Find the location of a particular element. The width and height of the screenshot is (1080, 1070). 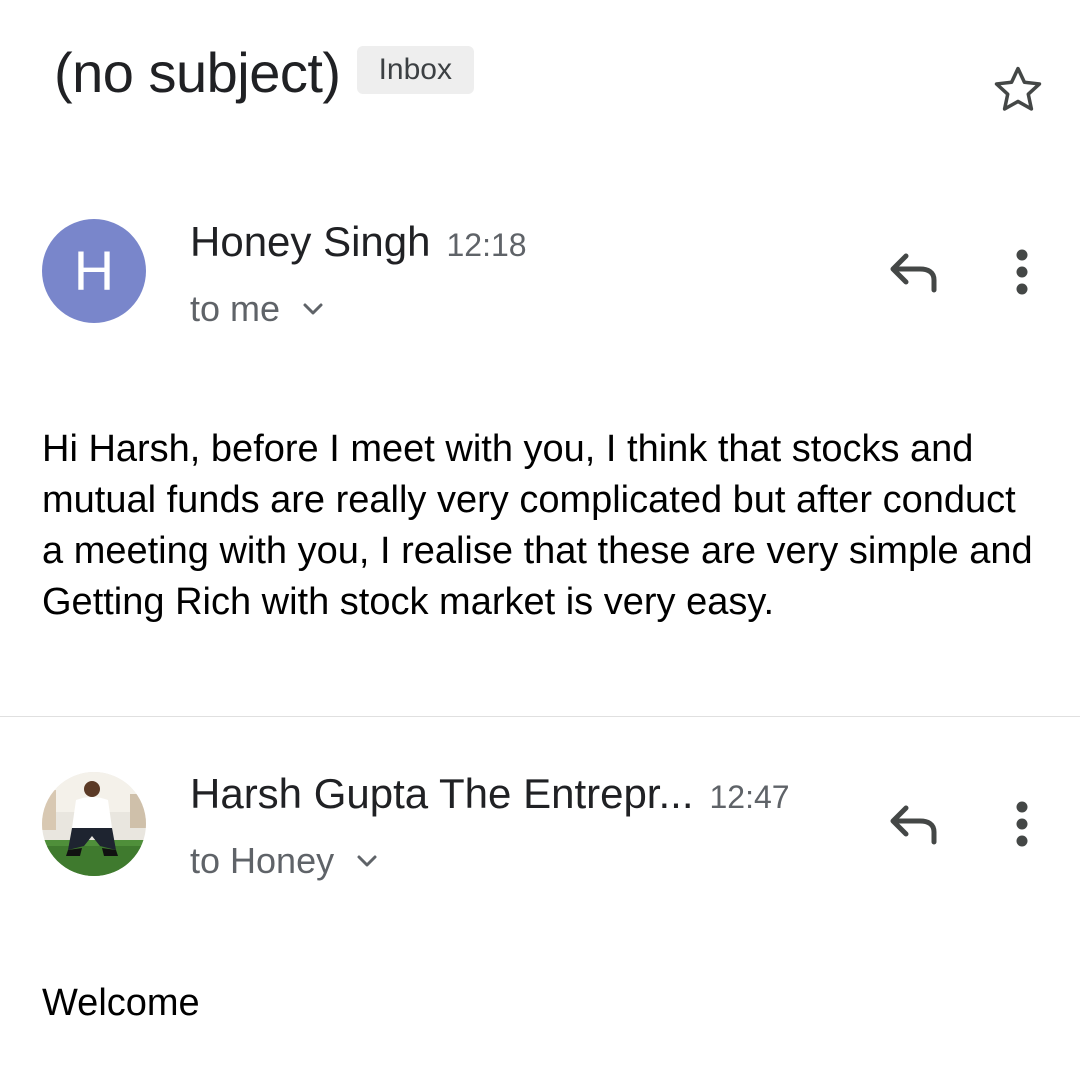

star-icon is located at coordinates (1018, 90).